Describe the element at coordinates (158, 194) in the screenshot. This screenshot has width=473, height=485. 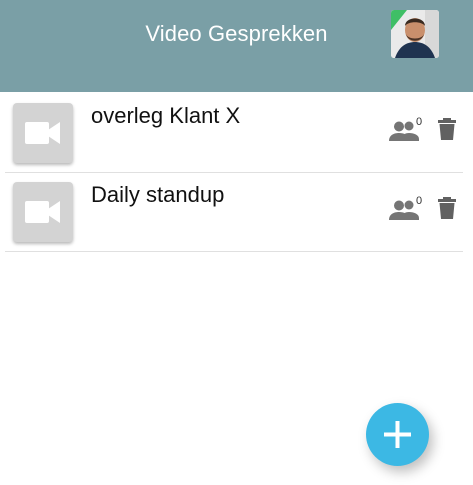
I see `conversation-title: Daily standup` at that location.